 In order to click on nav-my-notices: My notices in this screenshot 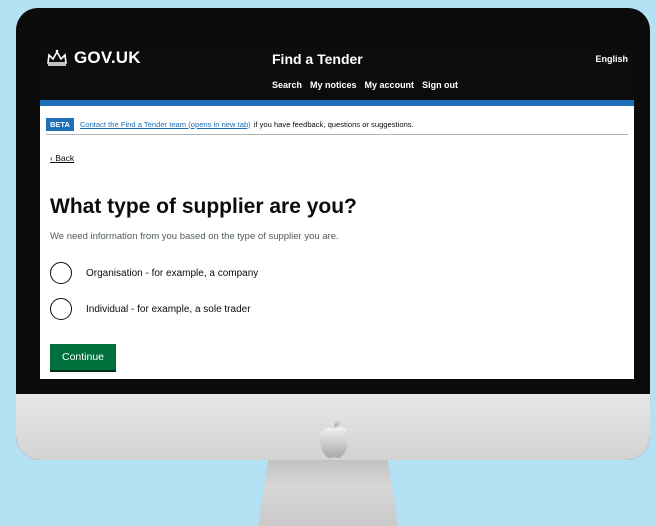, I will do `click(333, 85)`.